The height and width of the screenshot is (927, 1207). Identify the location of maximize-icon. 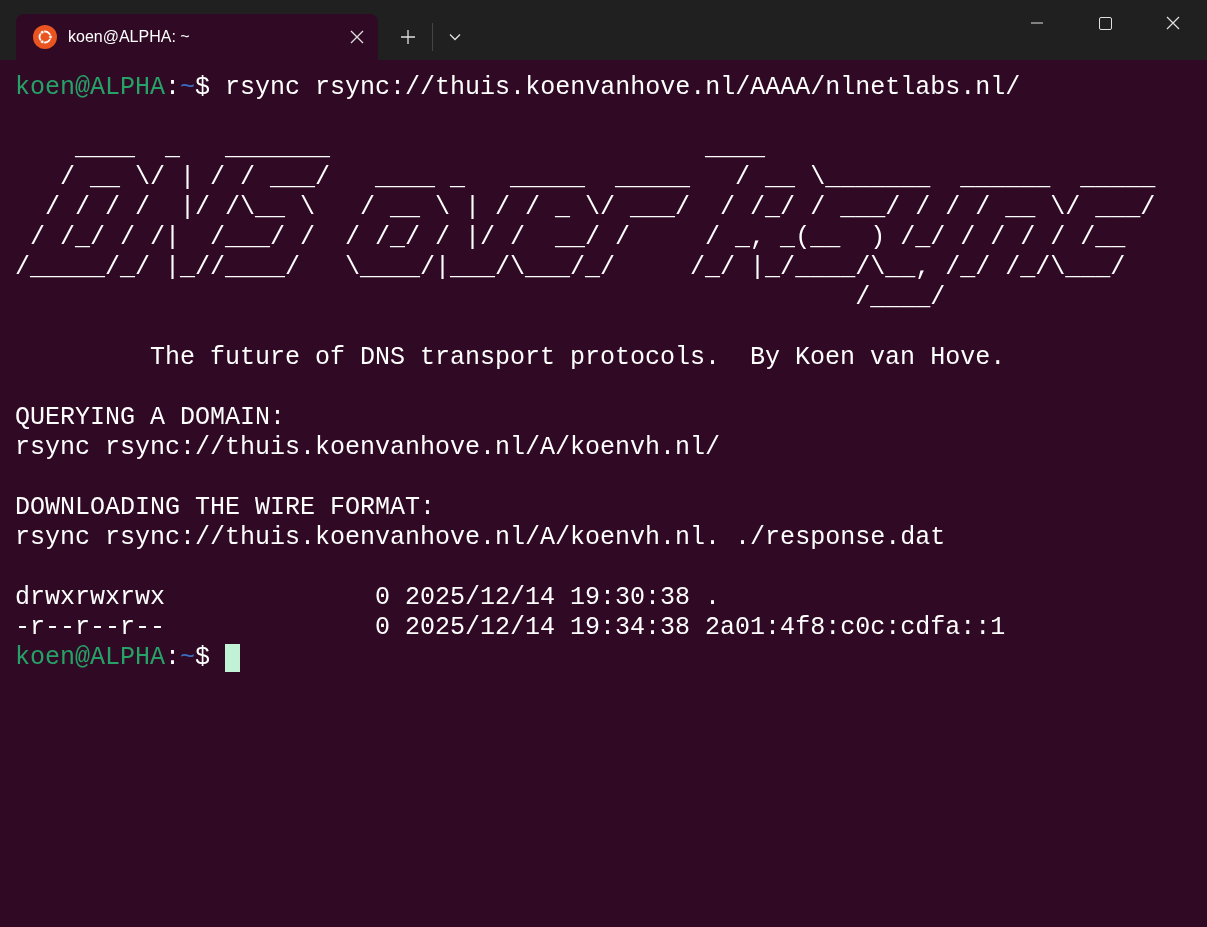
(1105, 23).